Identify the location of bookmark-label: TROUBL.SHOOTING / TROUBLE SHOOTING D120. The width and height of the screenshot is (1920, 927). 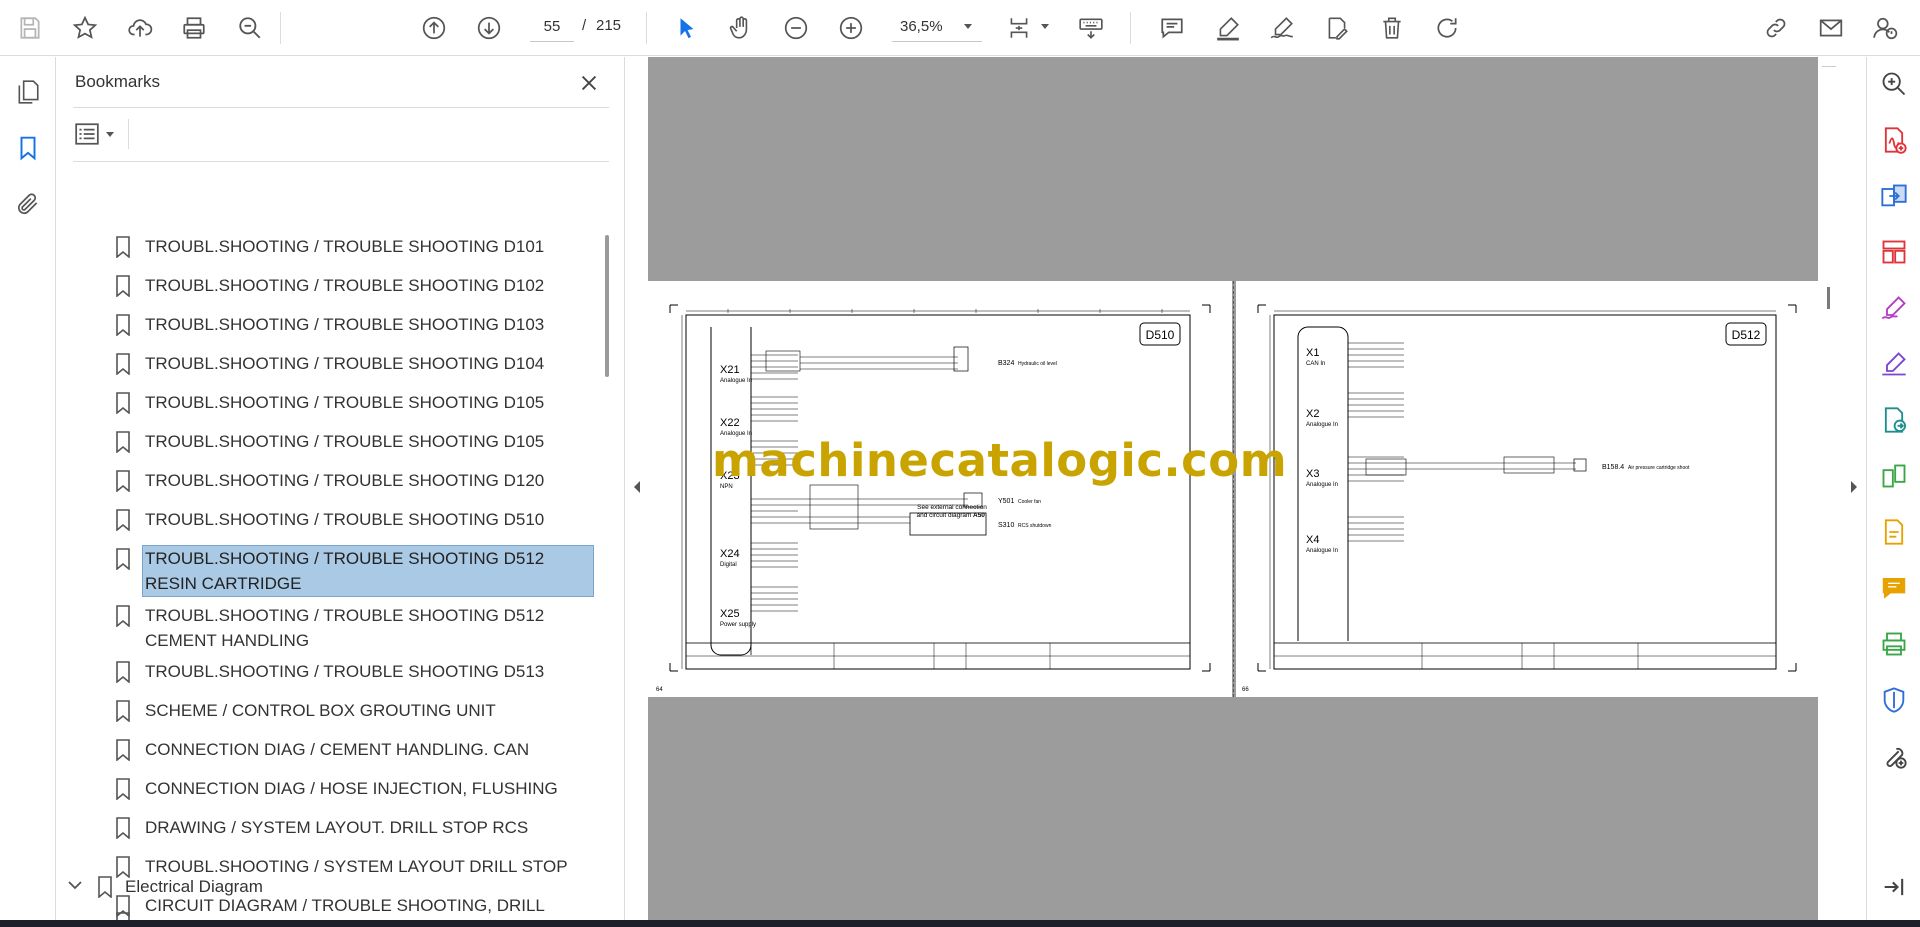
(345, 480).